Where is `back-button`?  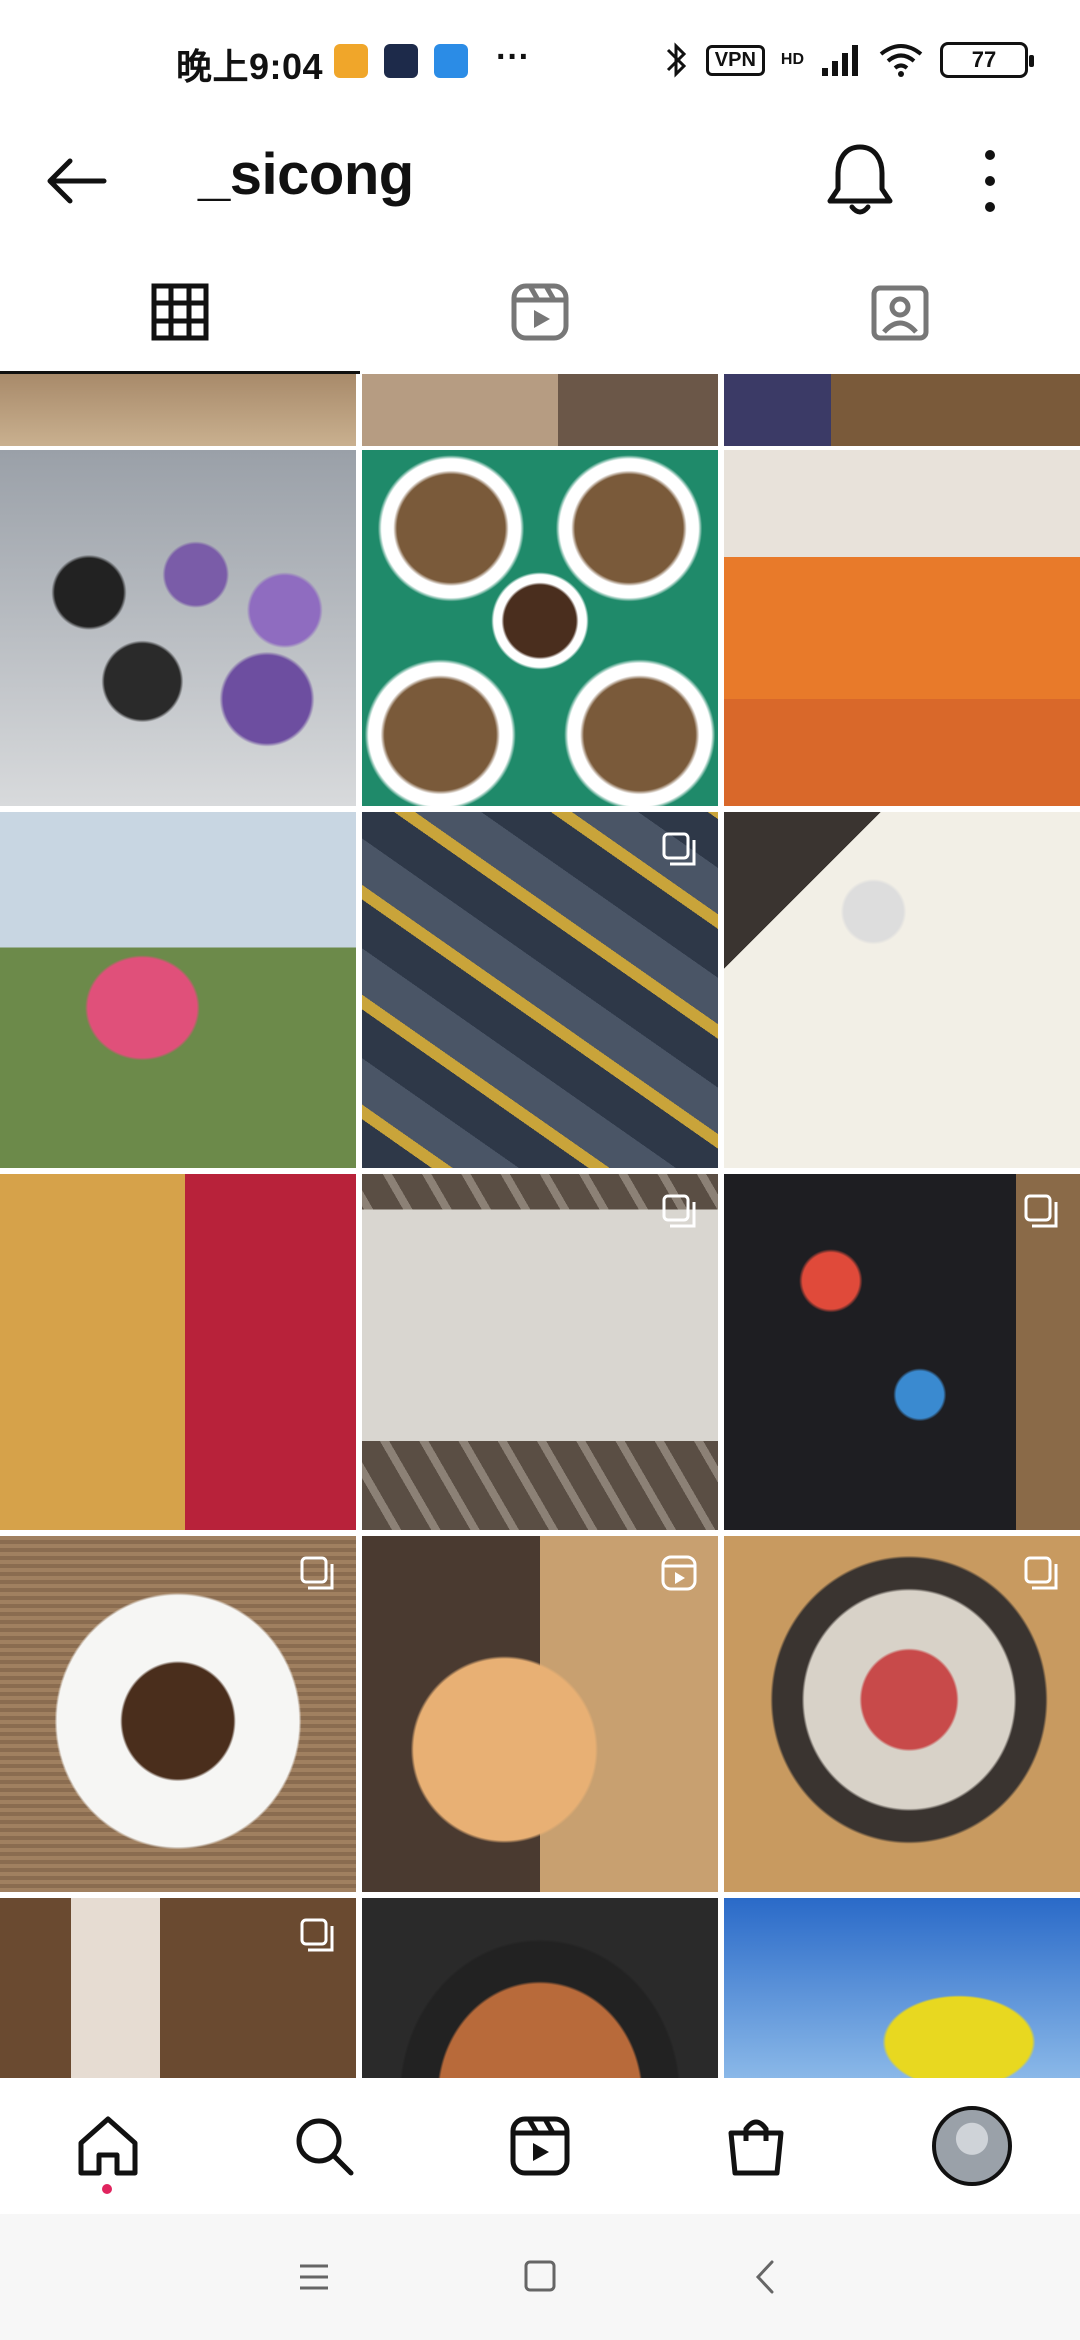 back-button is located at coordinates (76, 181).